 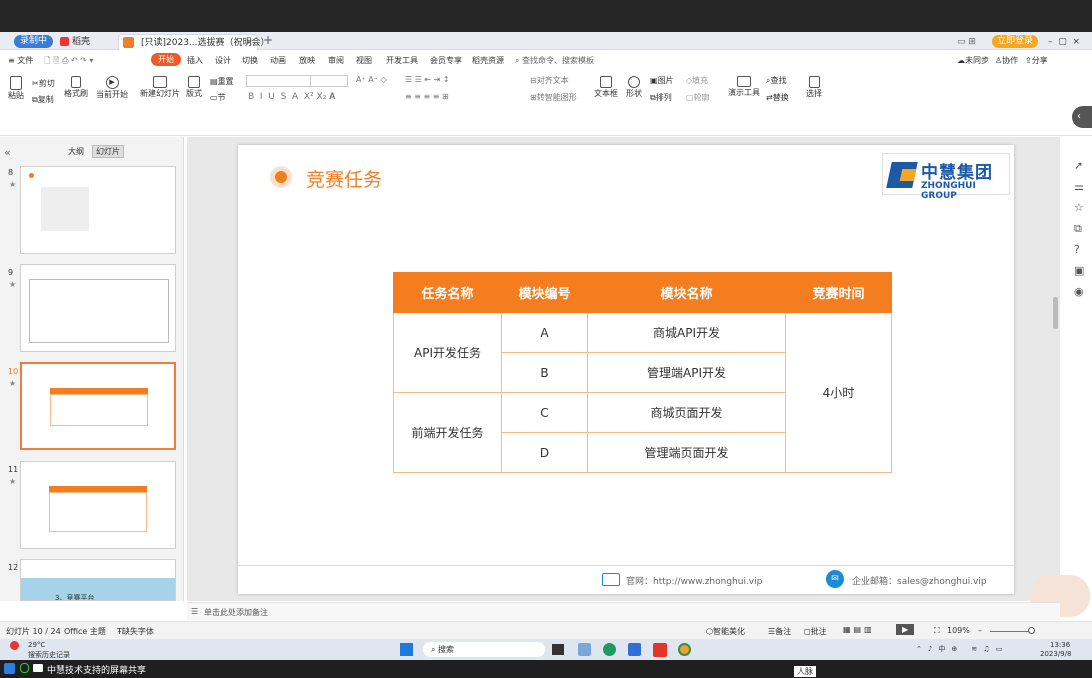 What do you see at coordinates (776, 80) in the screenshot?
I see `find-button: ⌕查找` at bounding box center [776, 80].